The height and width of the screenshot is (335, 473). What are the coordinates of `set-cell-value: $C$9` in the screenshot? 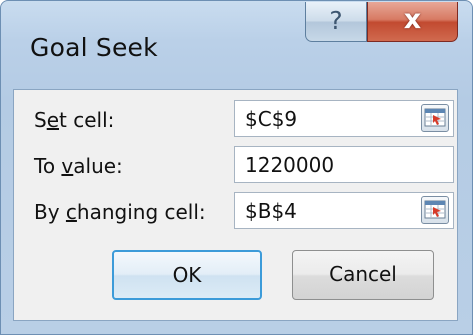 It's located at (271, 119).